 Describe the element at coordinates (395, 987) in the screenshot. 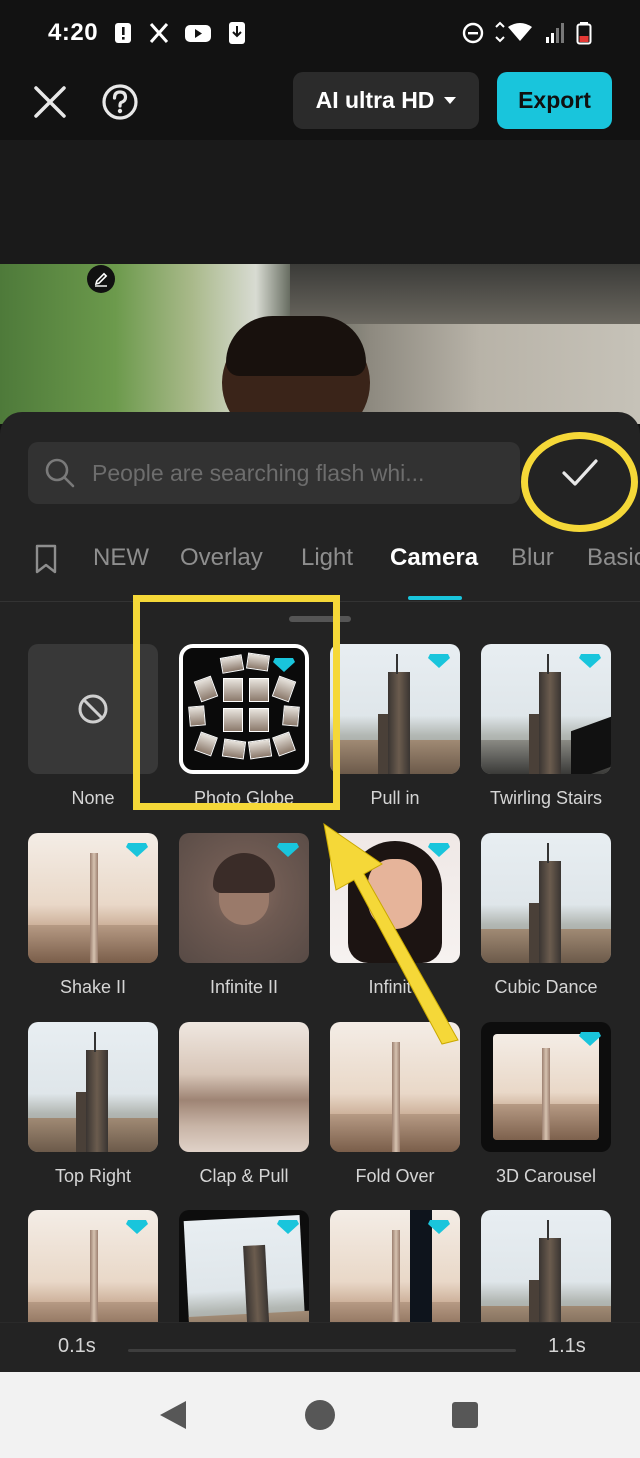

I see `effect-label: Infinite` at that location.